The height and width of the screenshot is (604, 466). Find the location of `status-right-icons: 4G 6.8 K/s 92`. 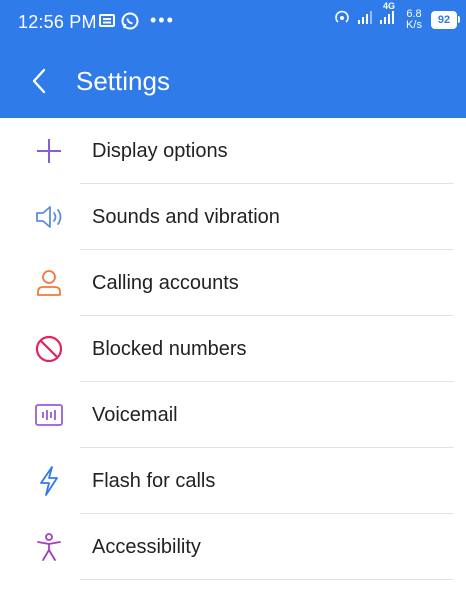

status-right-icons: 4G 6.8 K/s 92 is located at coordinates (396, 16).